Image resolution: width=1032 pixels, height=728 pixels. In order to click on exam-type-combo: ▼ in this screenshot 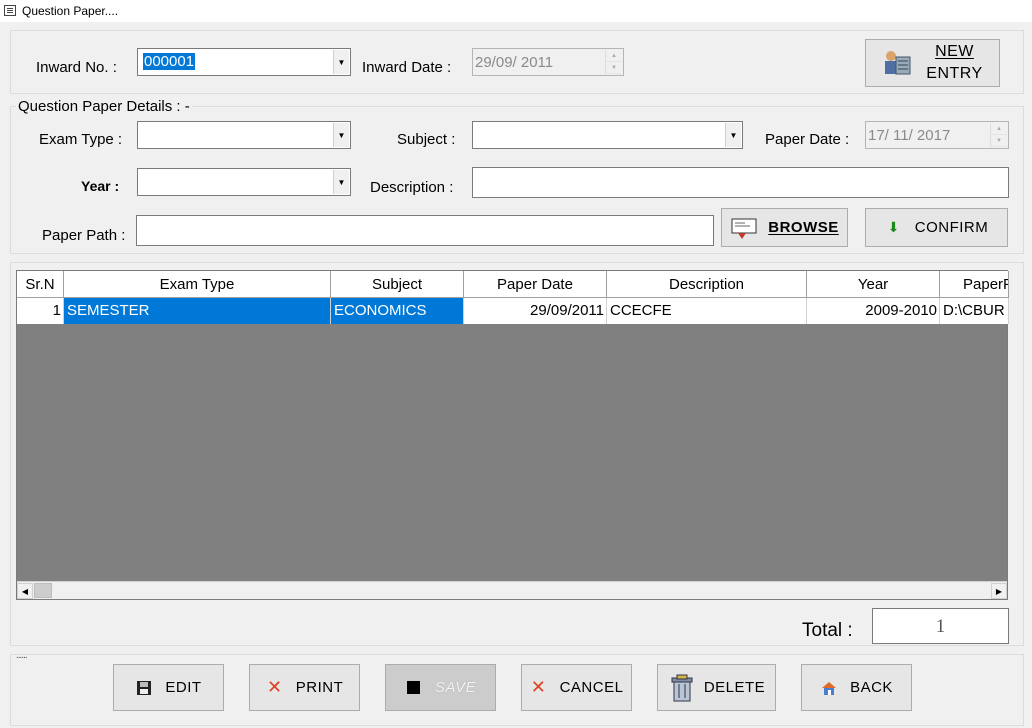, I will do `click(244, 135)`.